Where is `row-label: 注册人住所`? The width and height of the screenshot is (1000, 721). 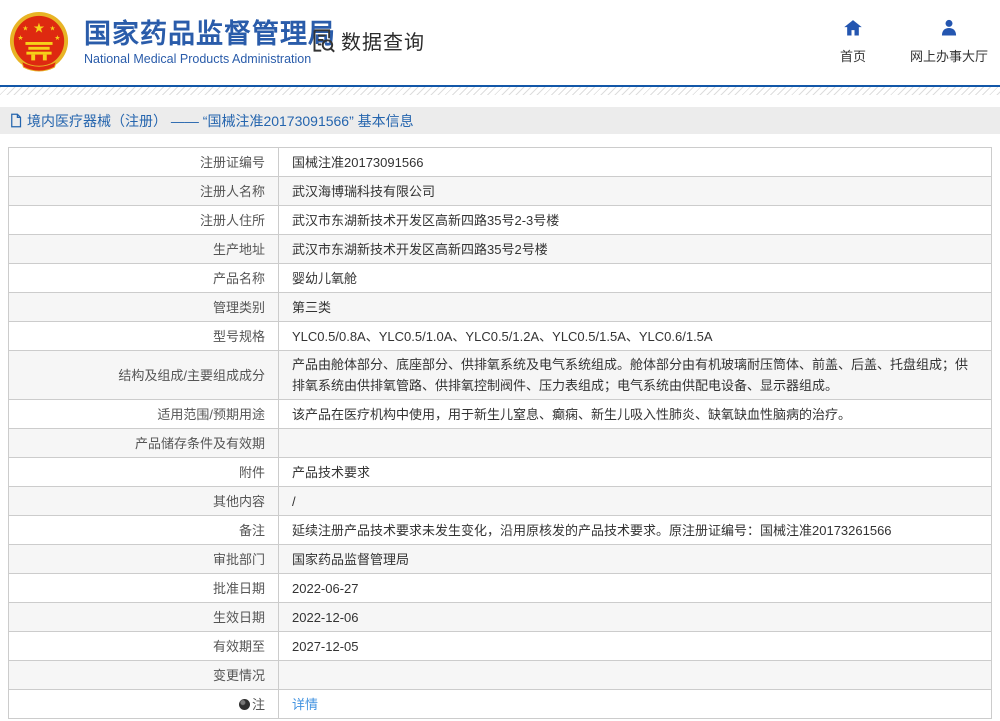 row-label: 注册人住所 is located at coordinates (232, 220).